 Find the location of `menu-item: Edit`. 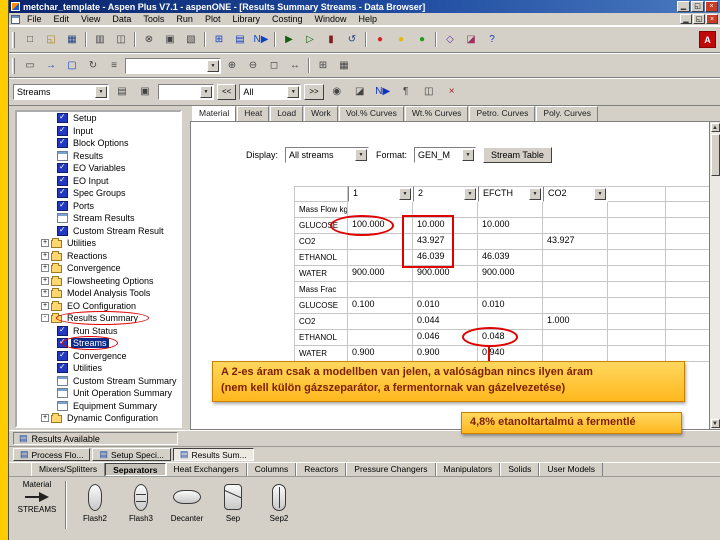

menu-item: Edit is located at coordinates (62, 19).